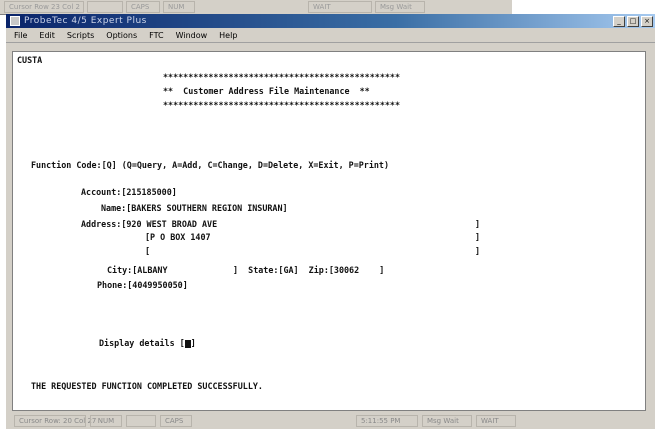 This screenshot has height=429, width=655. I want to click on menu-help: Help, so click(228, 35).